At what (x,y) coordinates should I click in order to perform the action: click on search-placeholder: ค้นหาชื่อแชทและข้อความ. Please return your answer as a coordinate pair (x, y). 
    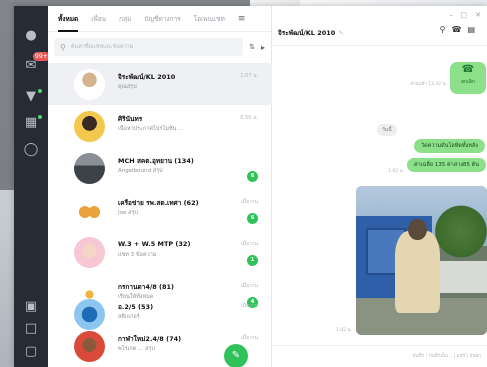
    Looking at the image, I should click on (102, 47).